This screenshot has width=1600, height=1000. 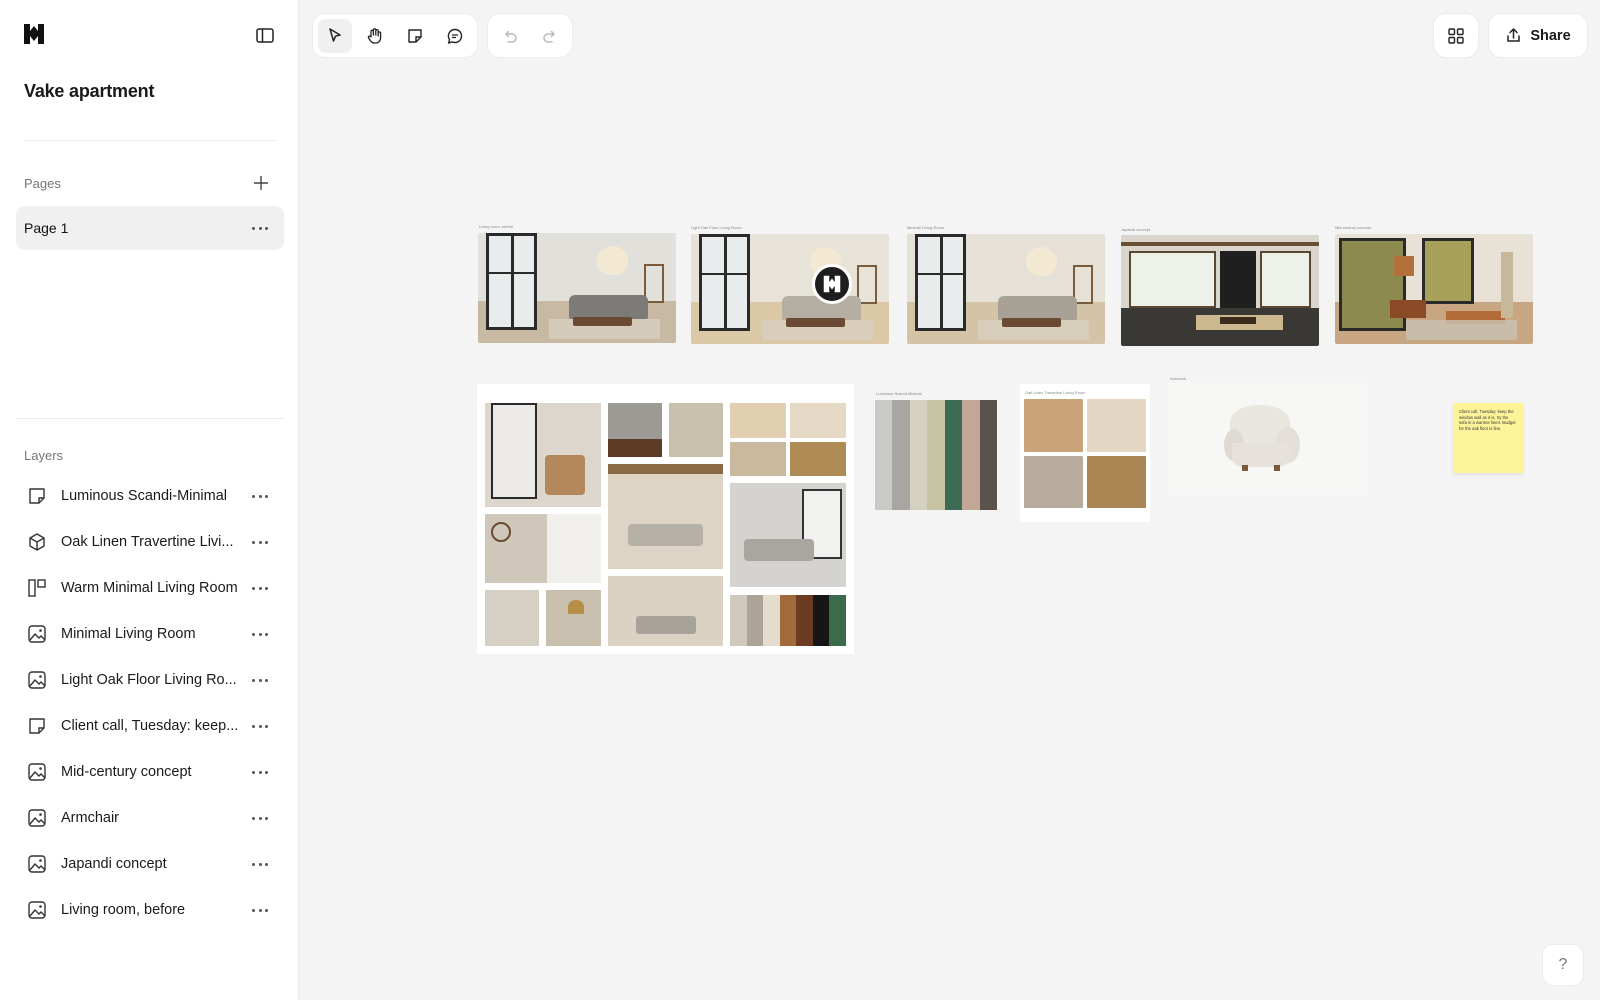 What do you see at coordinates (936, 455) in the screenshot?
I see `luminous-scandi-palette` at bounding box center [936, 455].